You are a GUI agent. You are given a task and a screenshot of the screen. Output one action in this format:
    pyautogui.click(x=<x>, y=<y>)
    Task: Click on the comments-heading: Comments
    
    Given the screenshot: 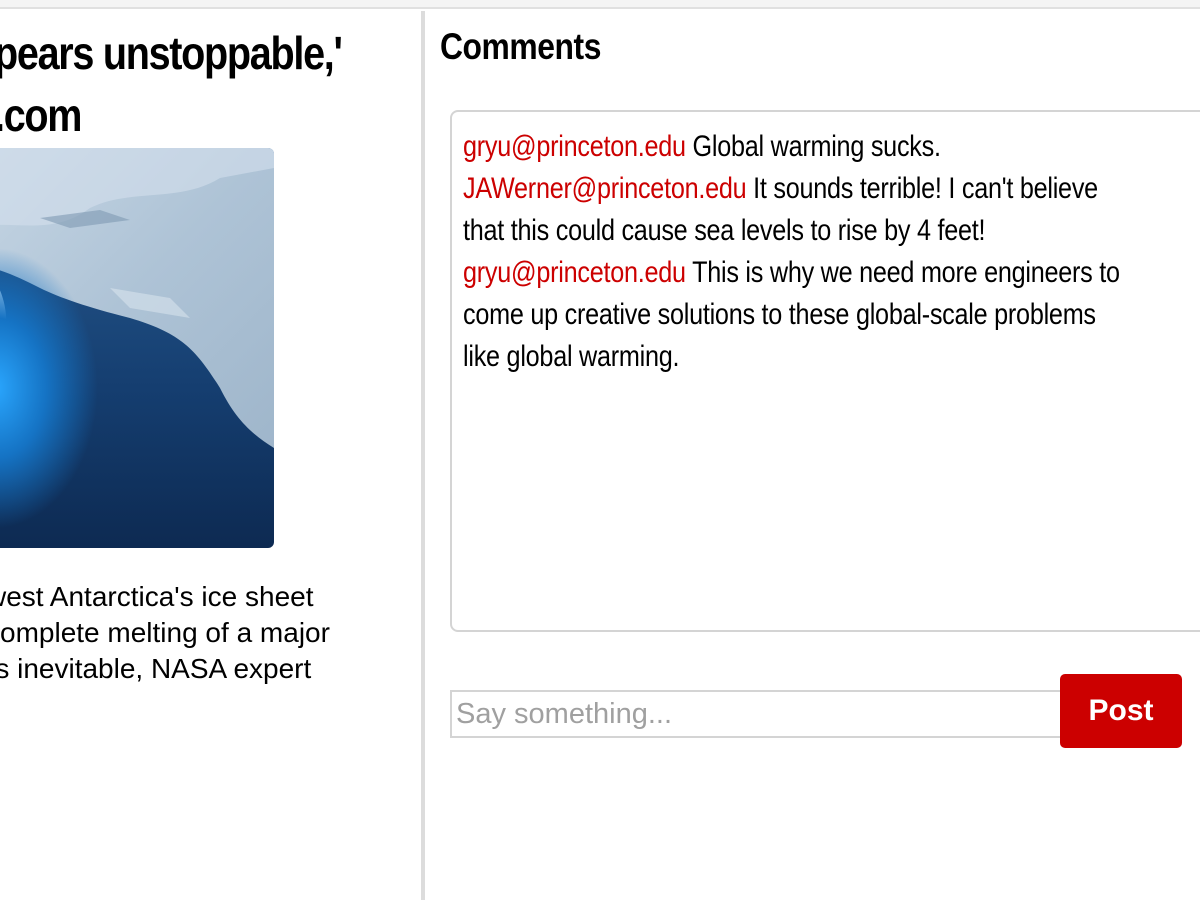 What is the action you would take?
    pyautogui.click(x=520, y=46)
    